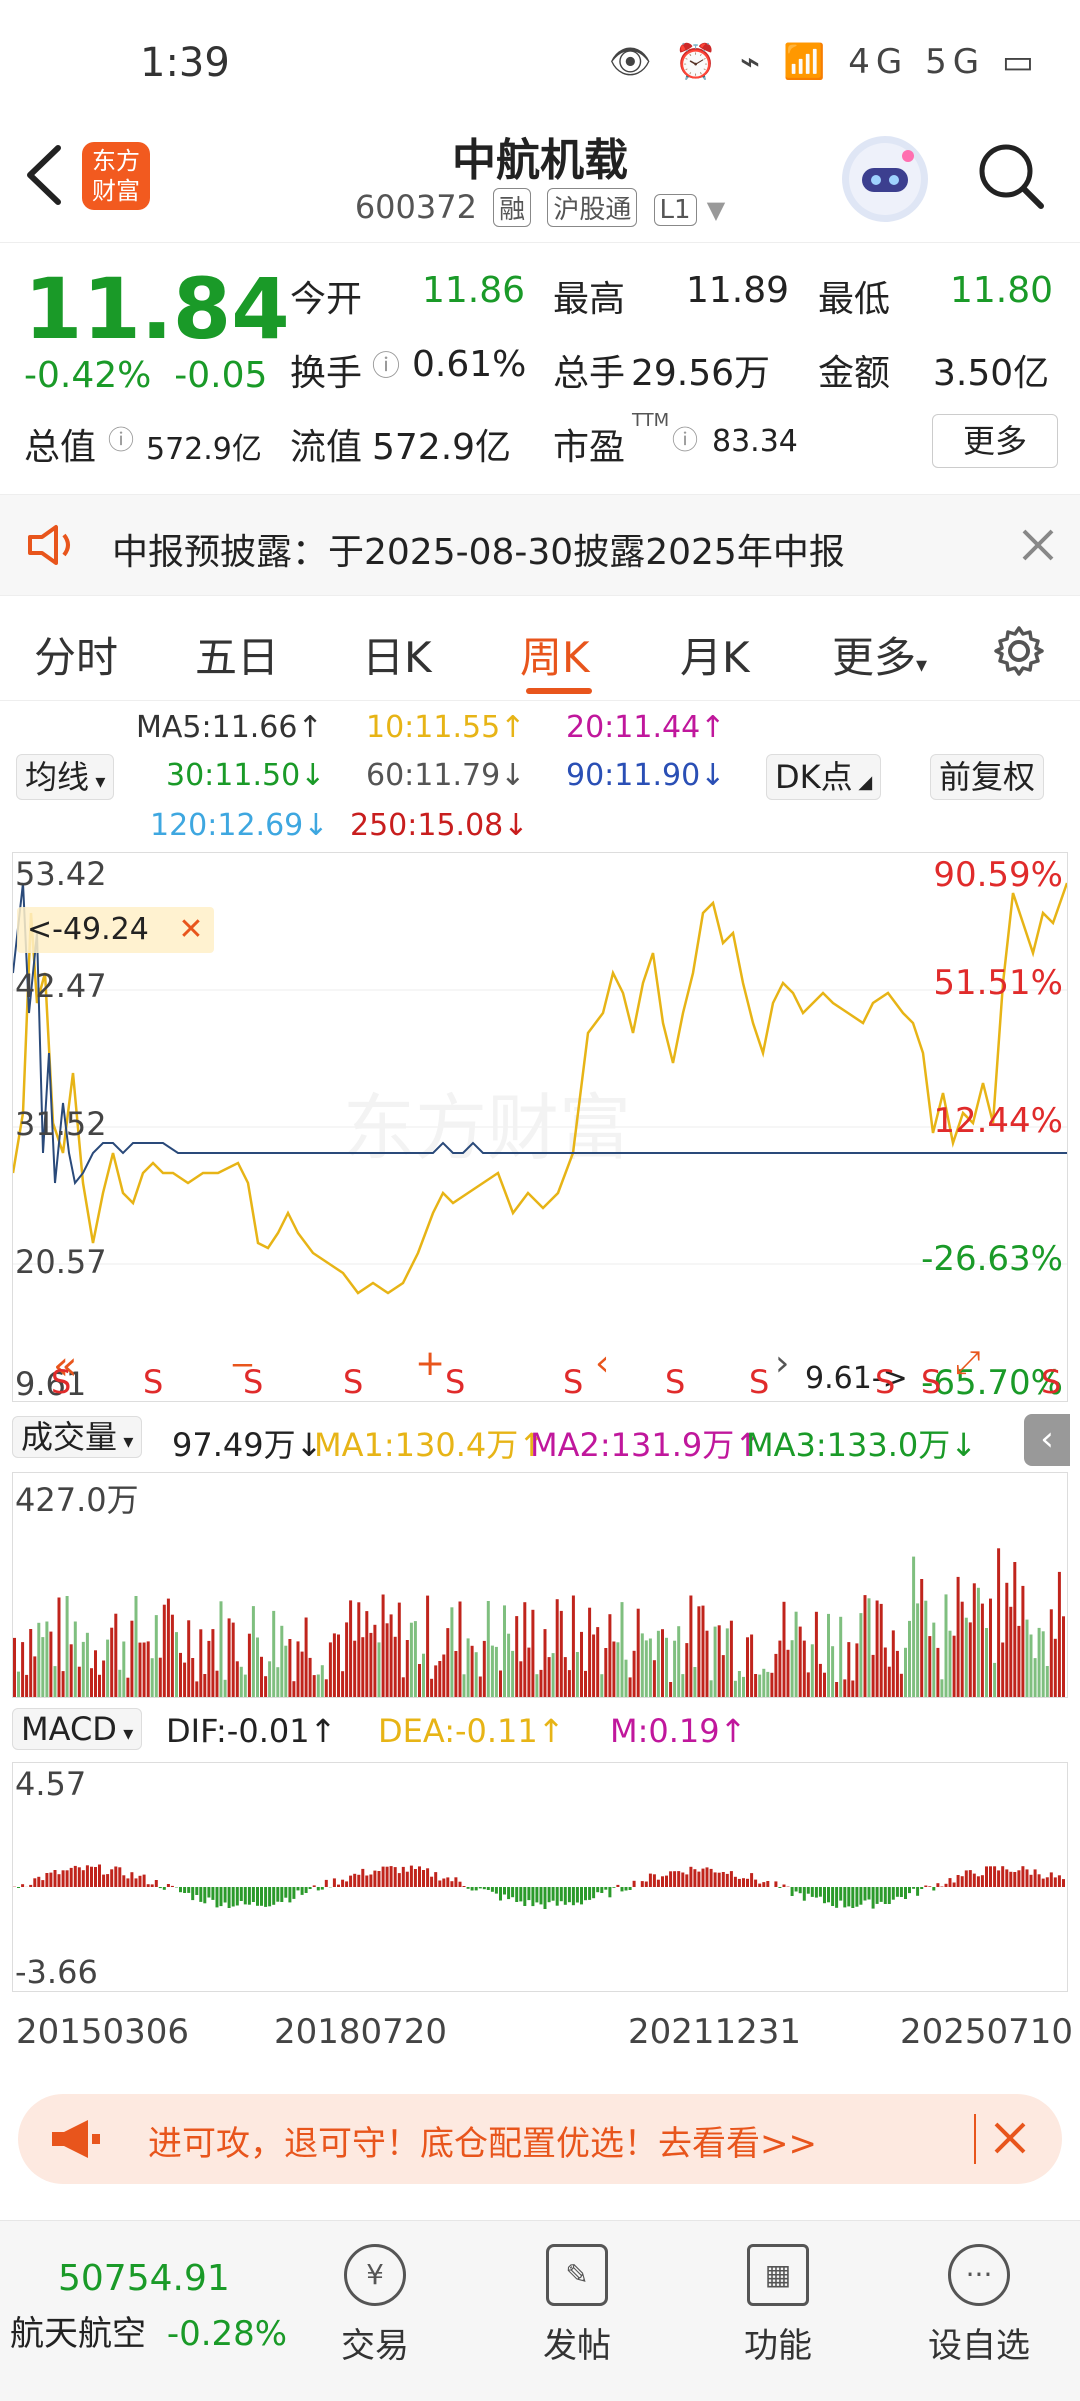  What do you see at coordinates (144, 2278) in the screenshot?
I see `sector-index-value: 50754.91` at bounding box center [144, 2278].